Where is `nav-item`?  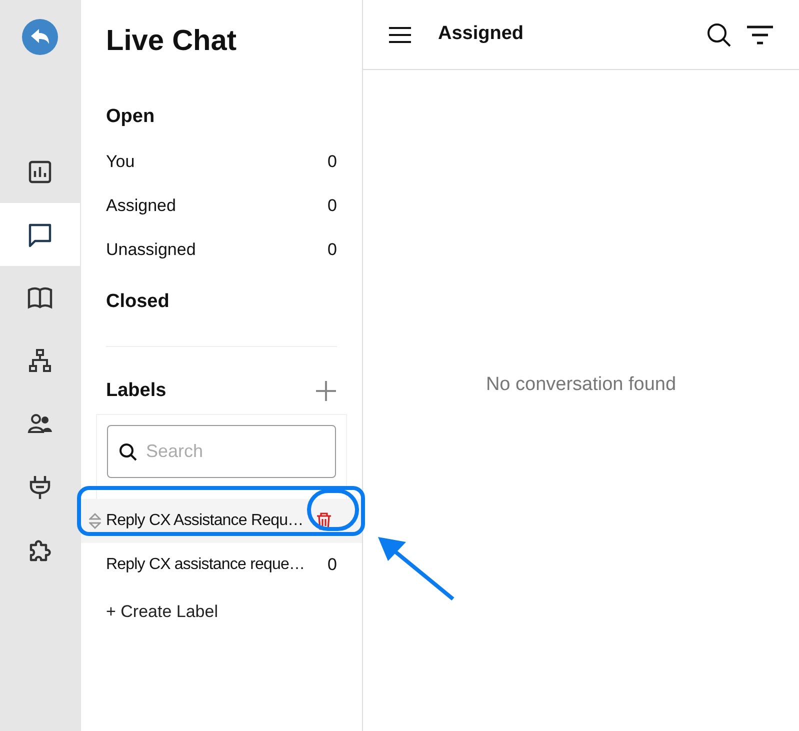 nav-item is located at coordinates (40, 234).